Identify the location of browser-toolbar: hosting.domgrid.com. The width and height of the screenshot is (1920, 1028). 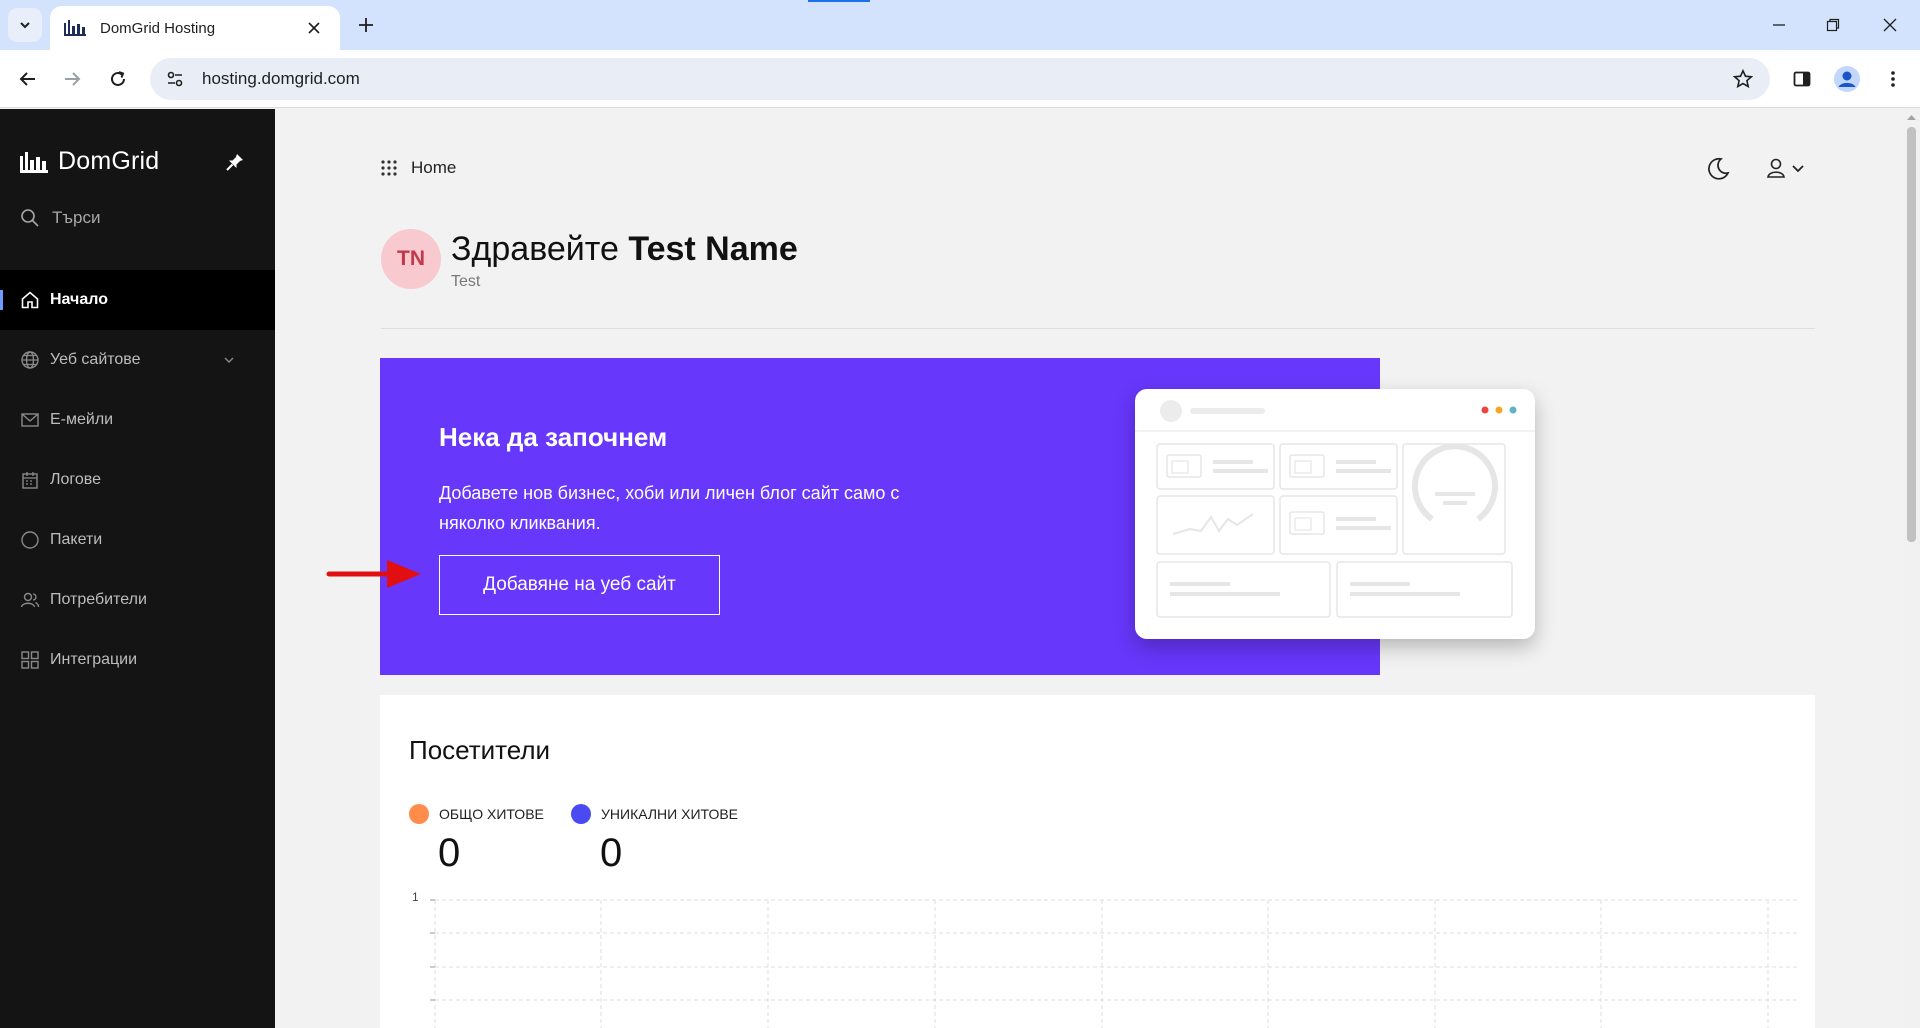
(960, 79).